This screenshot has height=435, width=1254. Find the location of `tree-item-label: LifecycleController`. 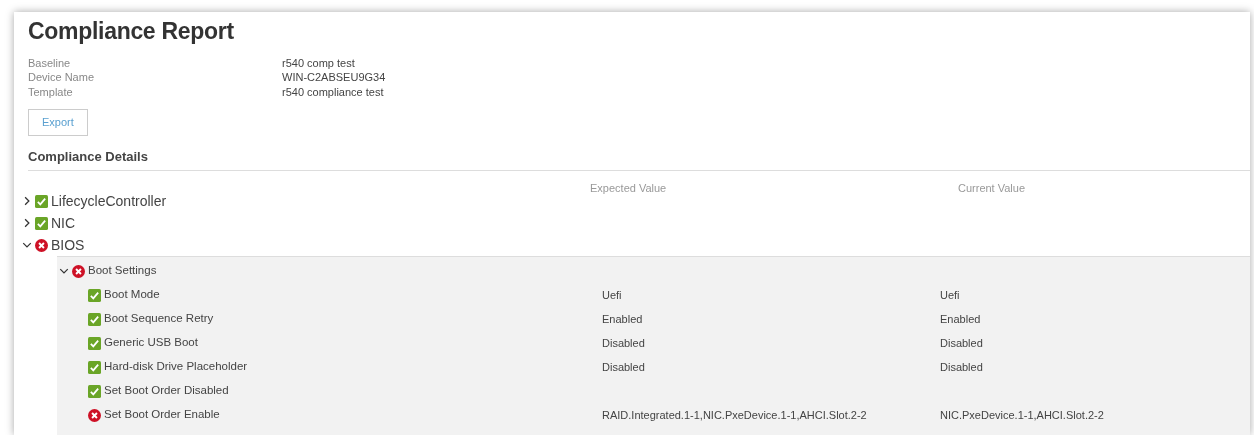

tree-item-label: LifecycleController is located at coordinates (109, 201).